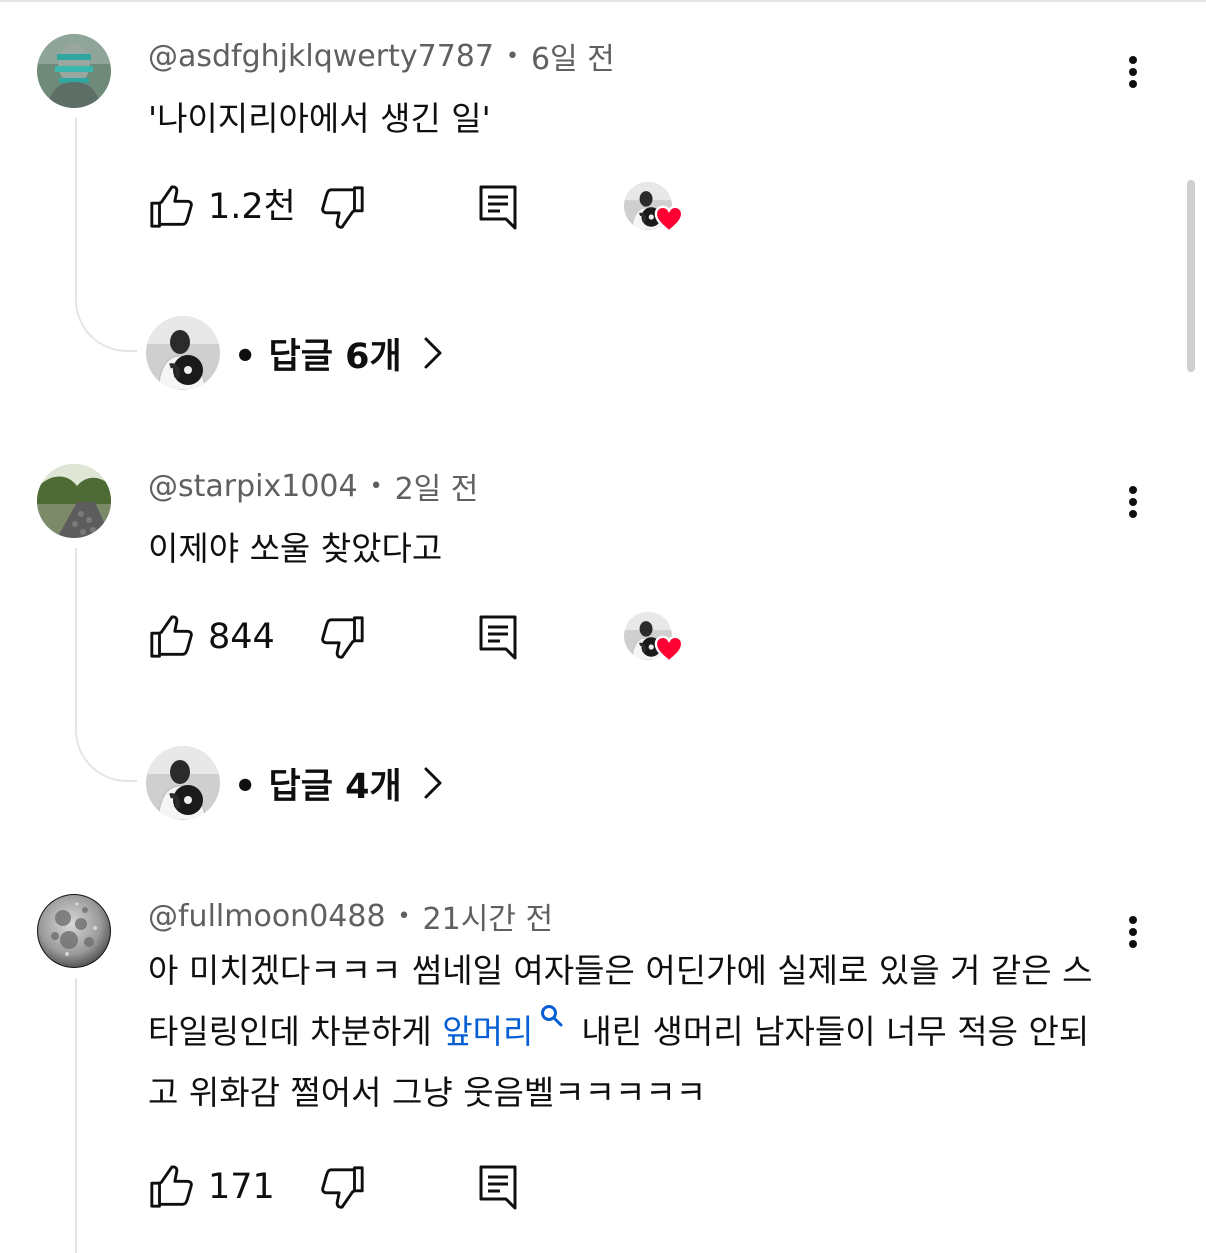 The height and width of the screenshot is (1253, 1206). I want to click on action-bar: 171, so click(428, 1189).